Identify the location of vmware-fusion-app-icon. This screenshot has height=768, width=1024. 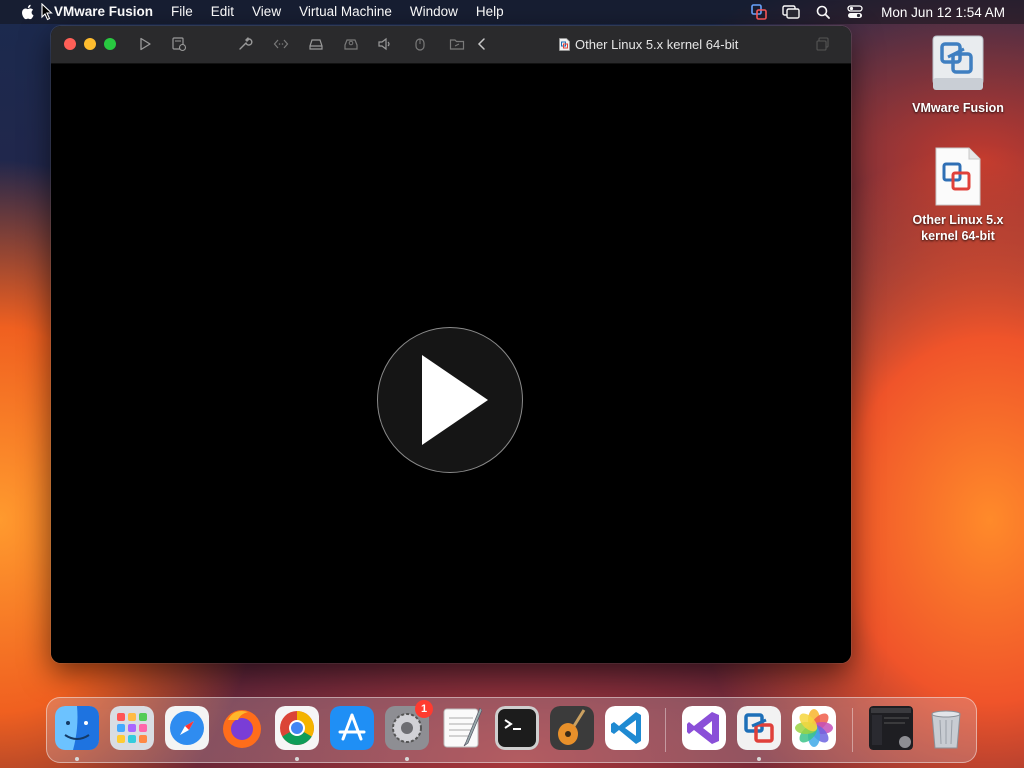
(958, 65).